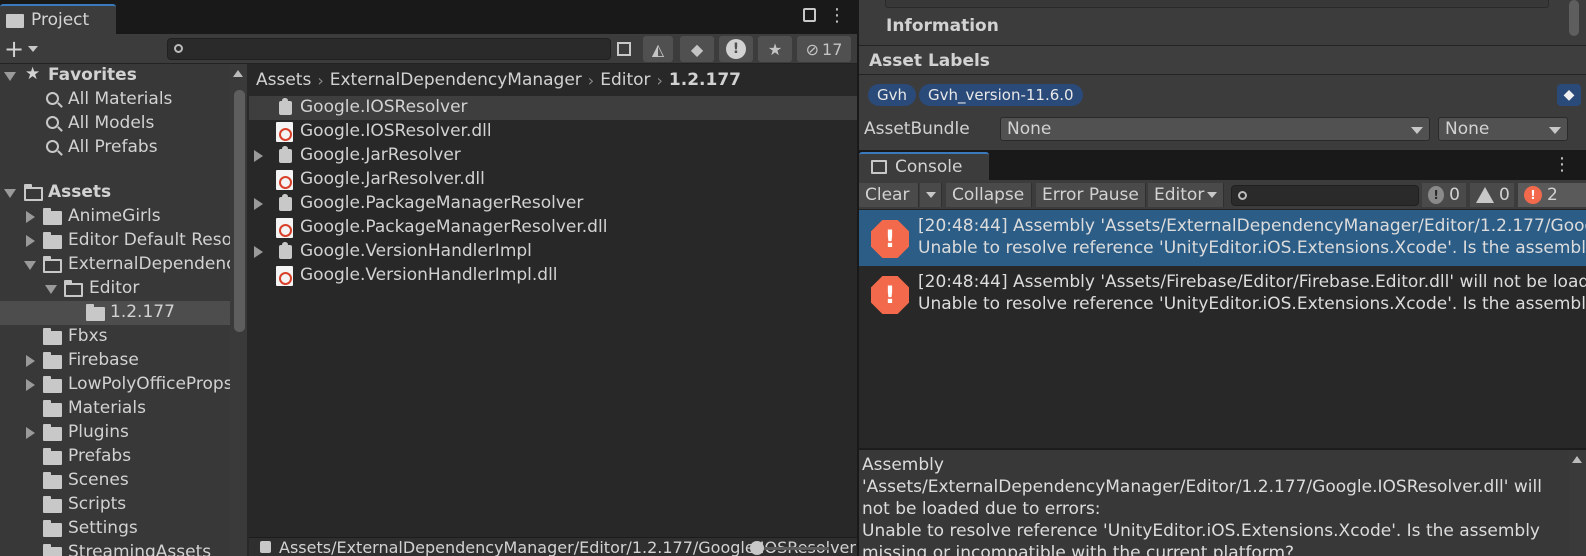 Image resolution: width=1586 pixels, height=556 pixels. What do you see at coordinates (1444, 195) in the screenshot?
I see `info-count-toggle: ! 0` at bounding box center [1444, 195].